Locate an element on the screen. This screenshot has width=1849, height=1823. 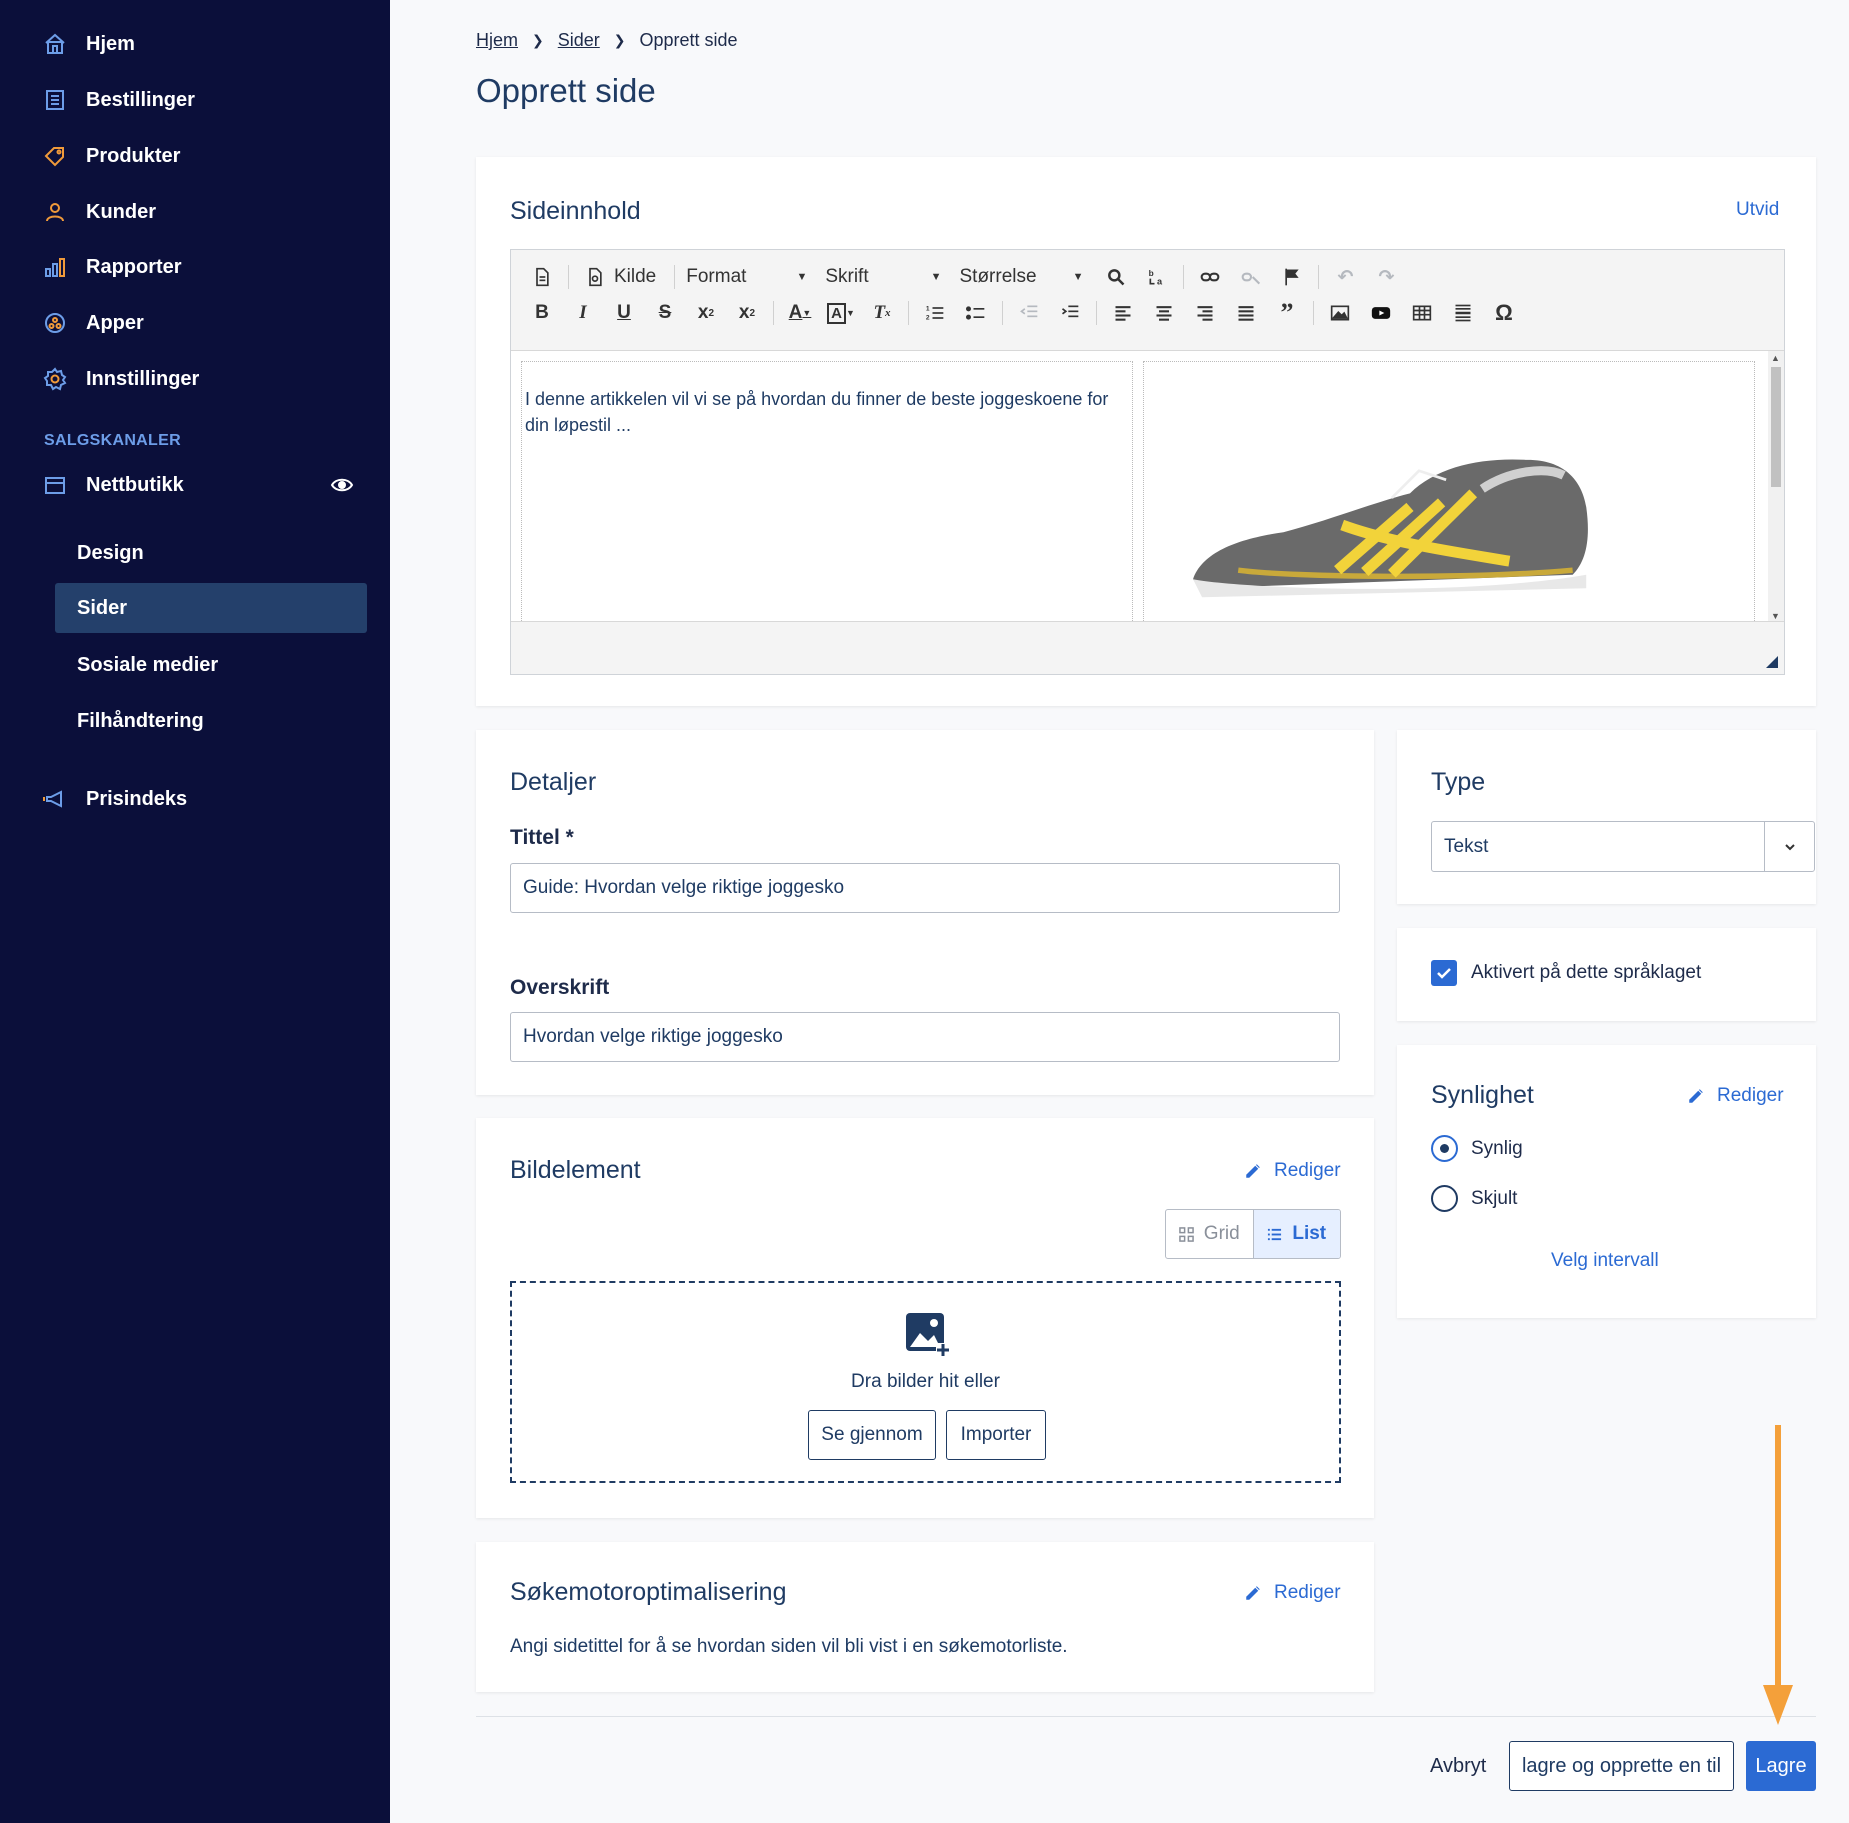
breadcrumb-hjem: Hjem is located at coordinates (497, 40).